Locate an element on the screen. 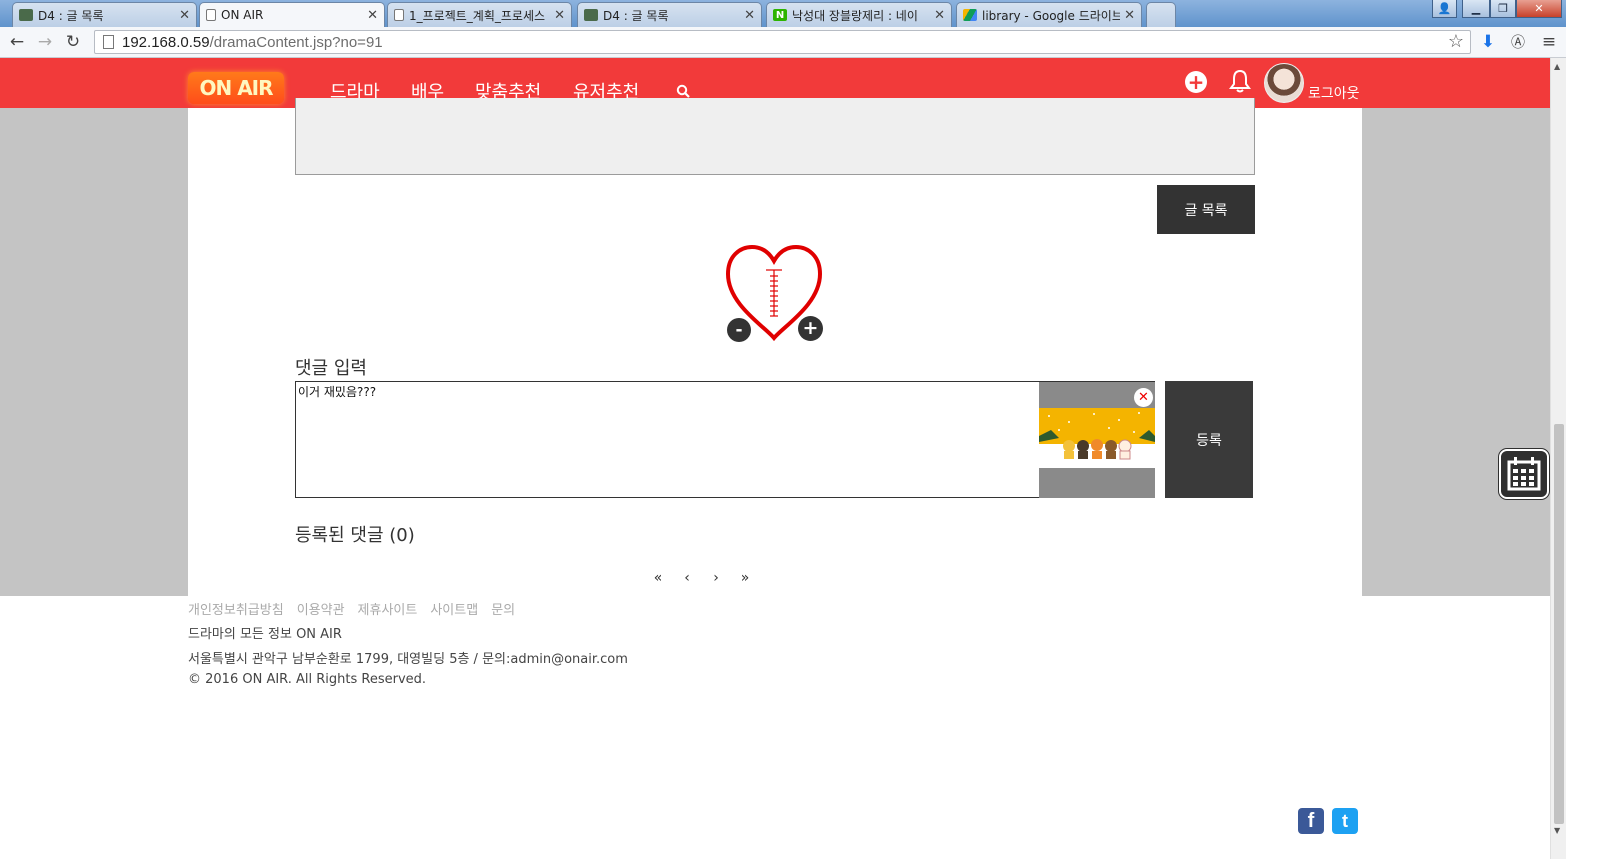 This screenshot has height=859, width=1602. footer-link-sitemap: 사이트맵 is located at coordinates (454, 608).